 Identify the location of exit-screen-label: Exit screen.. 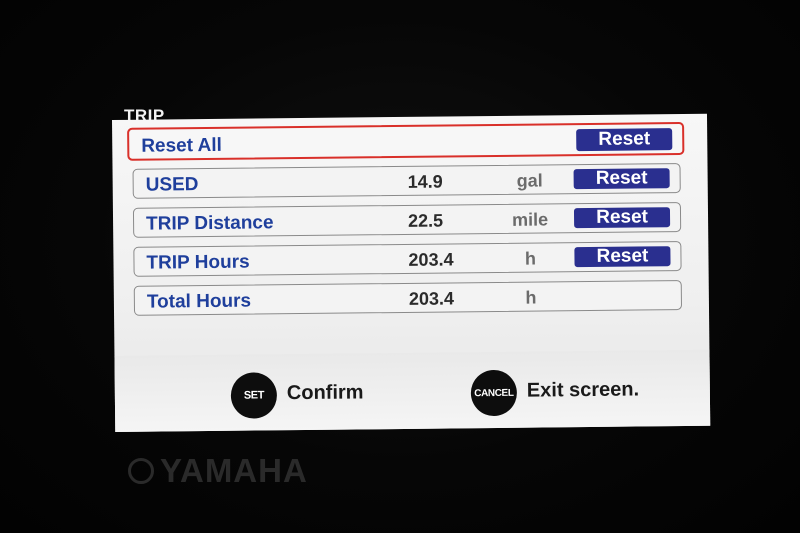
(583, 390).